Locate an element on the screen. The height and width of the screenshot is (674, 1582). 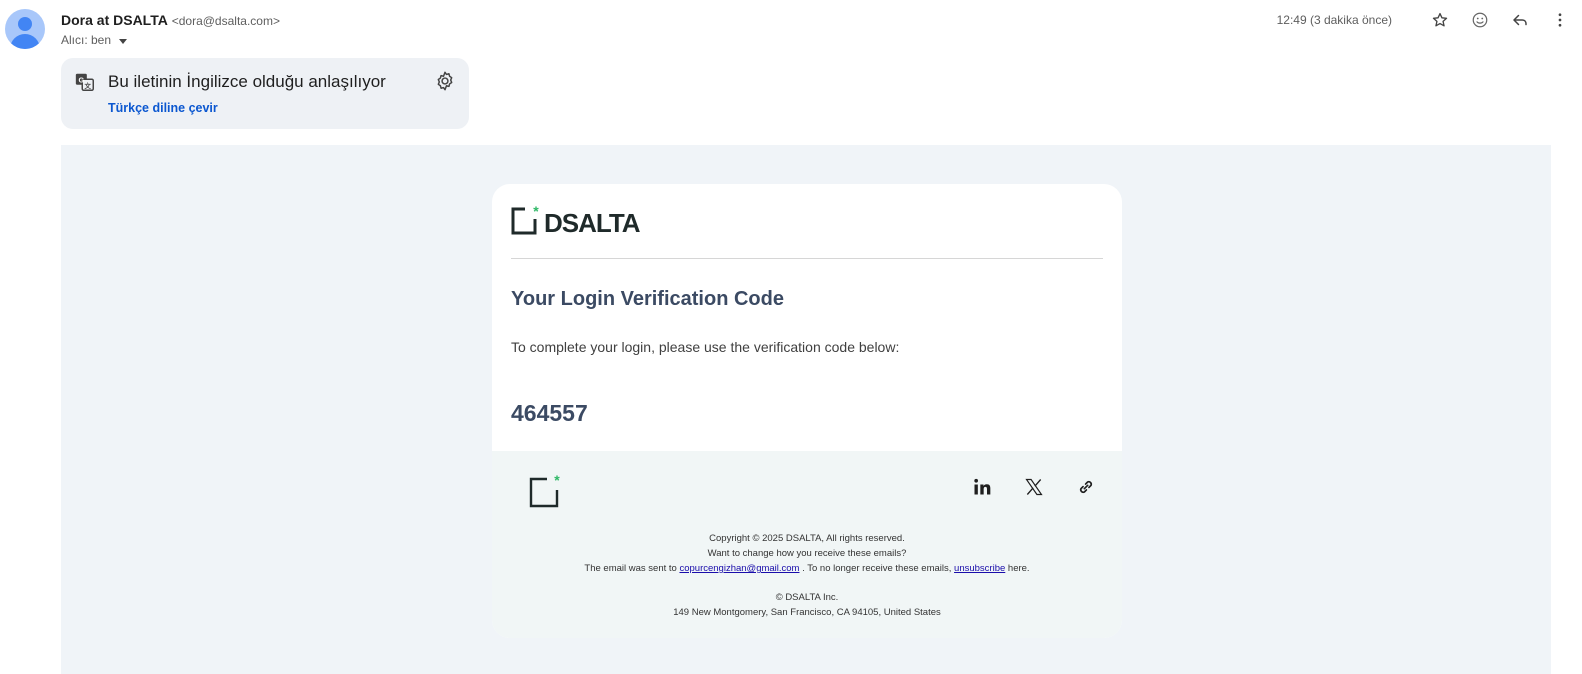
x-icon is located at coordinates (1034, 487).